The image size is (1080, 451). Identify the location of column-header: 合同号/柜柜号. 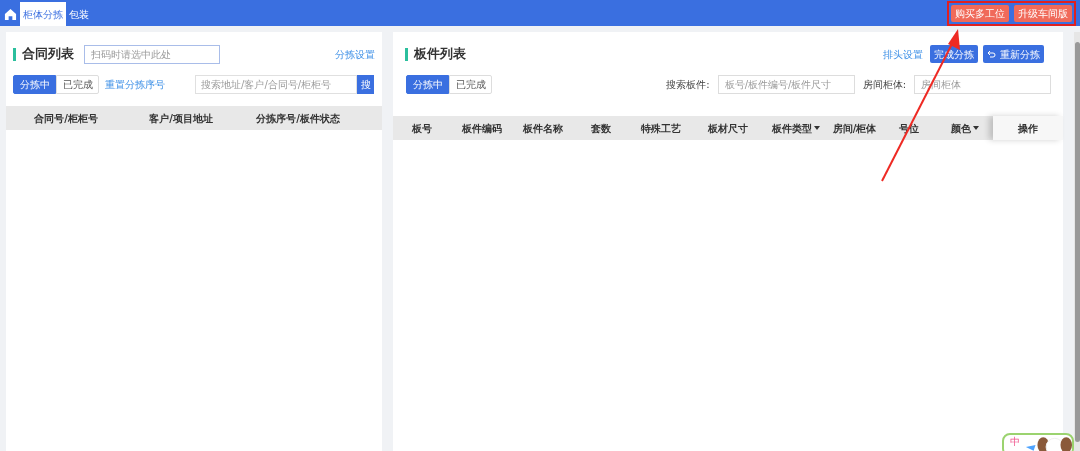
(66, 118).